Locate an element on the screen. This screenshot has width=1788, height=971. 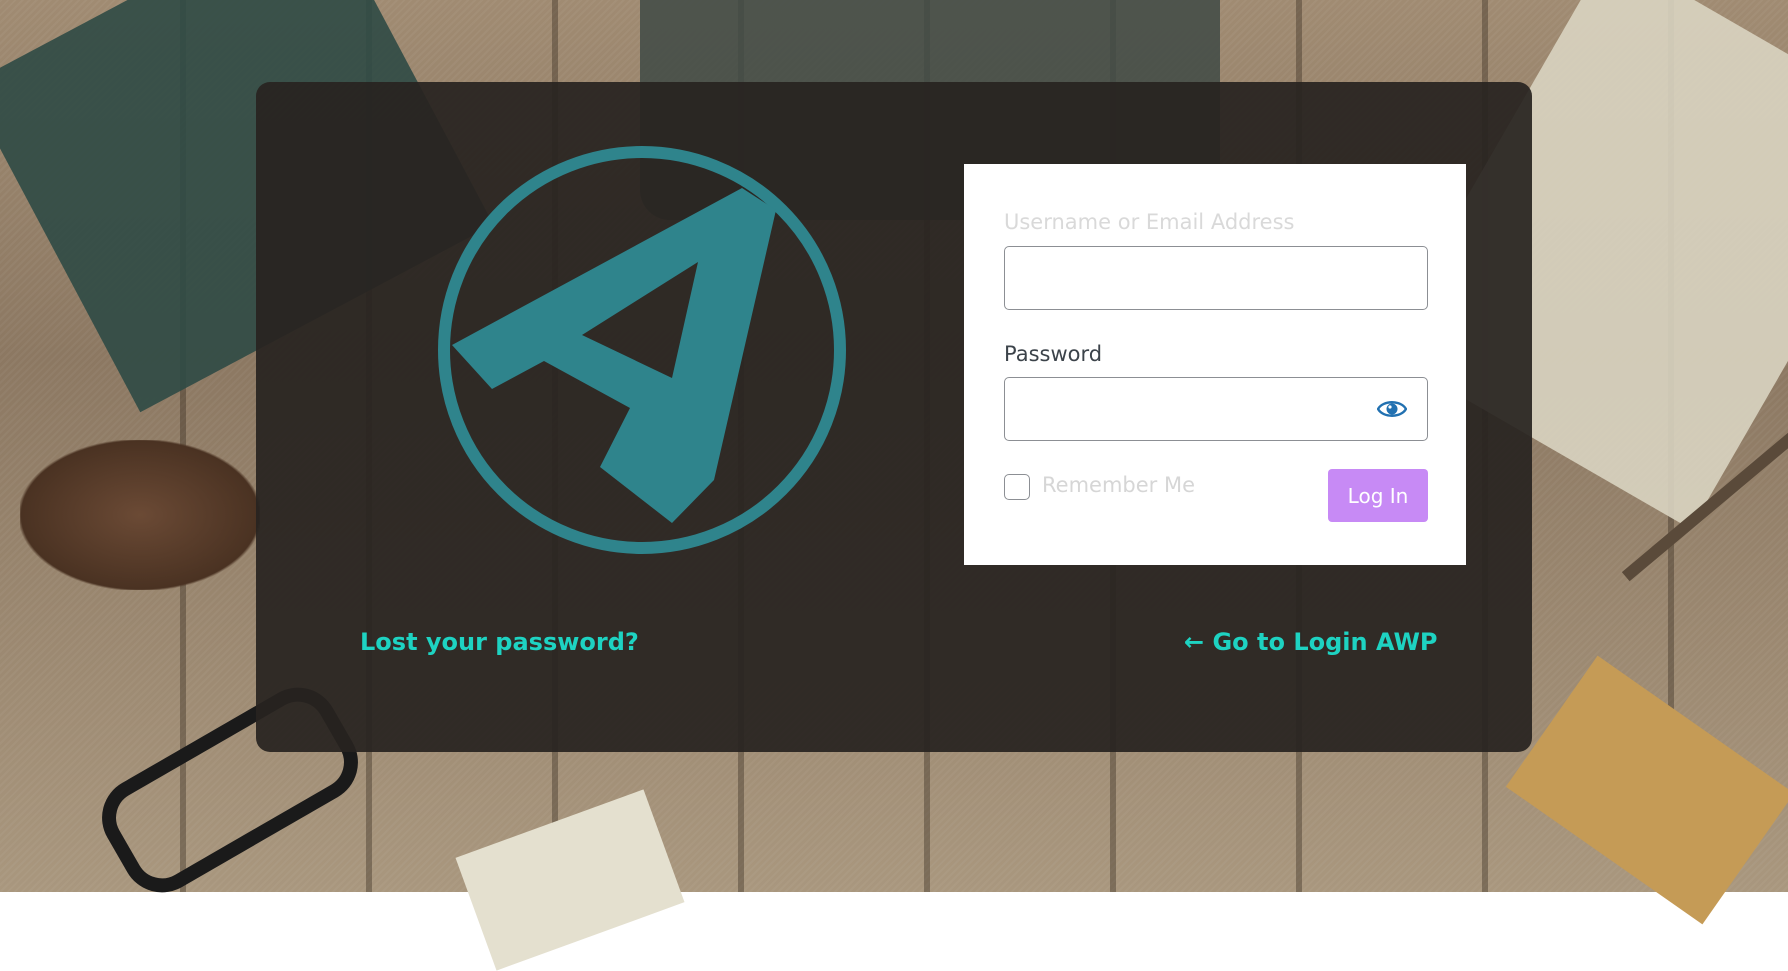
letter-a-circle-logo-icon is located at coordinates (642, 350).